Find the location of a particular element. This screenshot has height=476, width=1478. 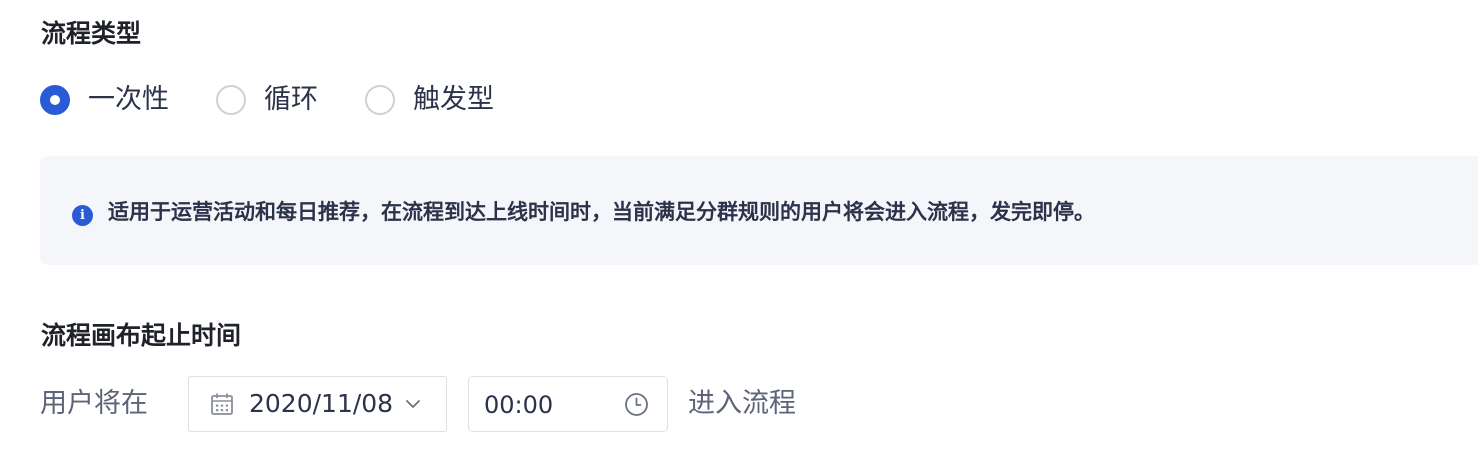

radio-option-one-time: 一次性 is located at coordinates (104, 100).